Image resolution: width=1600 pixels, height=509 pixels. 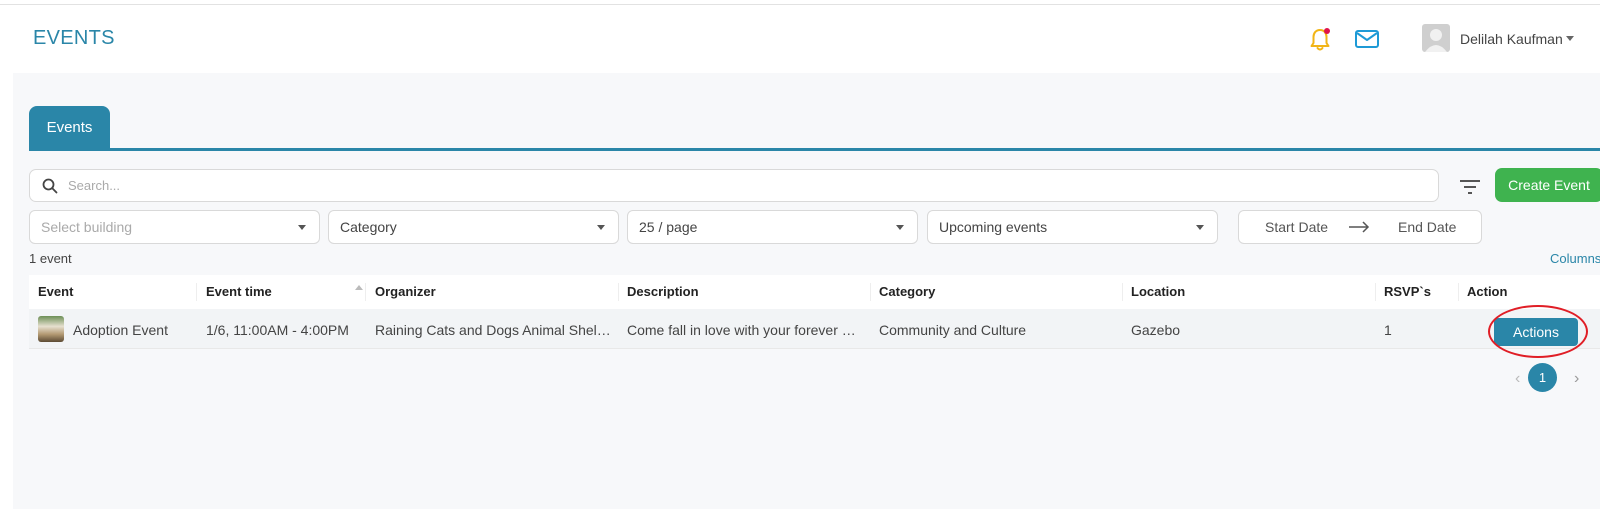 I want to click on column-header-description: Description, so click(x=663, y=291).